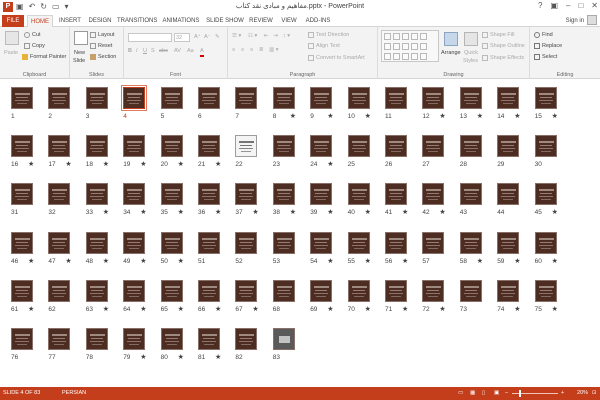 This screenshot has width=600, height=400. I want to click on slide-thumbnail: 73, so click(471, 296).